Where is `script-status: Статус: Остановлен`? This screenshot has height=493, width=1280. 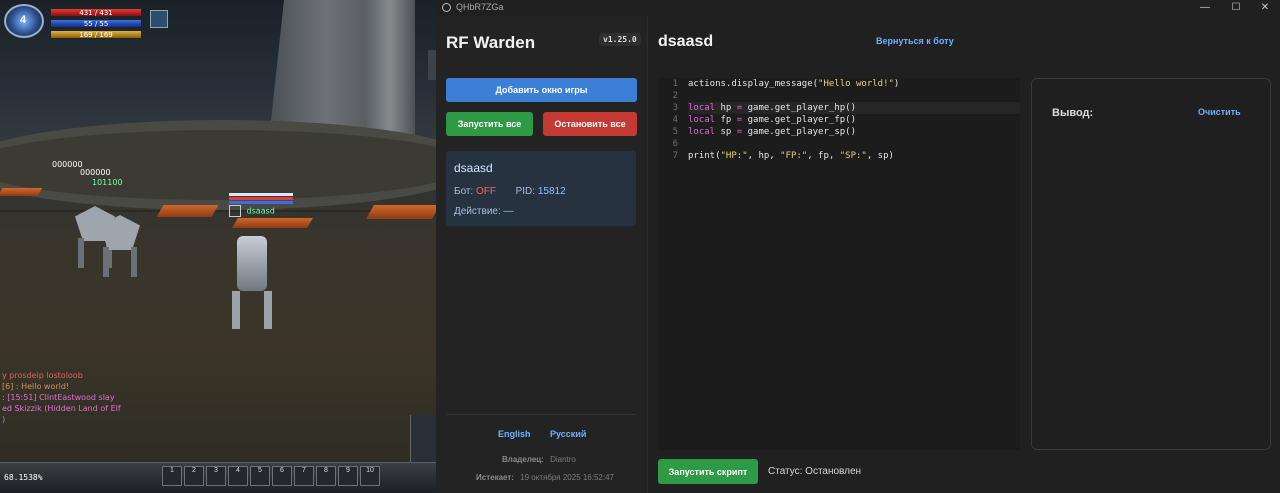
script-status: Статус: Остановлен is located at coordinates (815, 471).